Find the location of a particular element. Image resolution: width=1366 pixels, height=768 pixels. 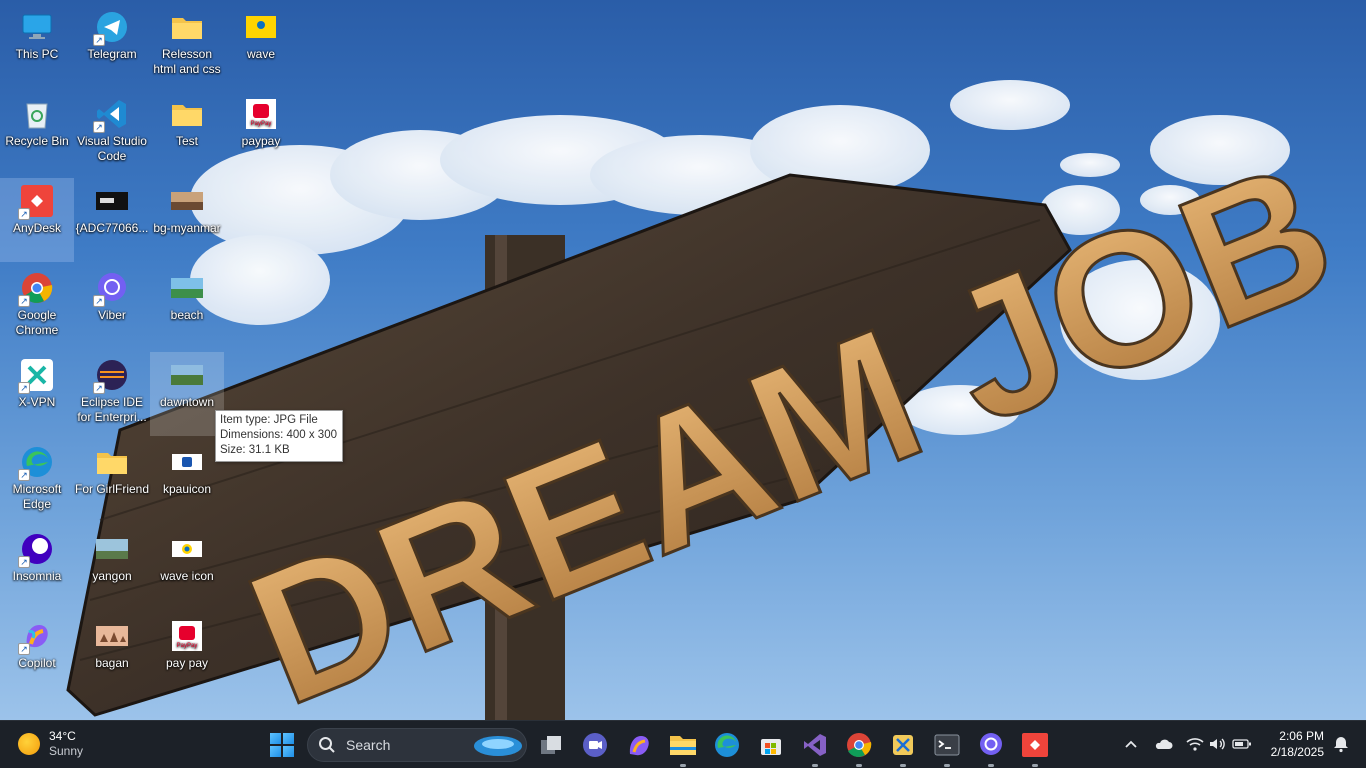

network-button is located at coordinates (1195, 744).